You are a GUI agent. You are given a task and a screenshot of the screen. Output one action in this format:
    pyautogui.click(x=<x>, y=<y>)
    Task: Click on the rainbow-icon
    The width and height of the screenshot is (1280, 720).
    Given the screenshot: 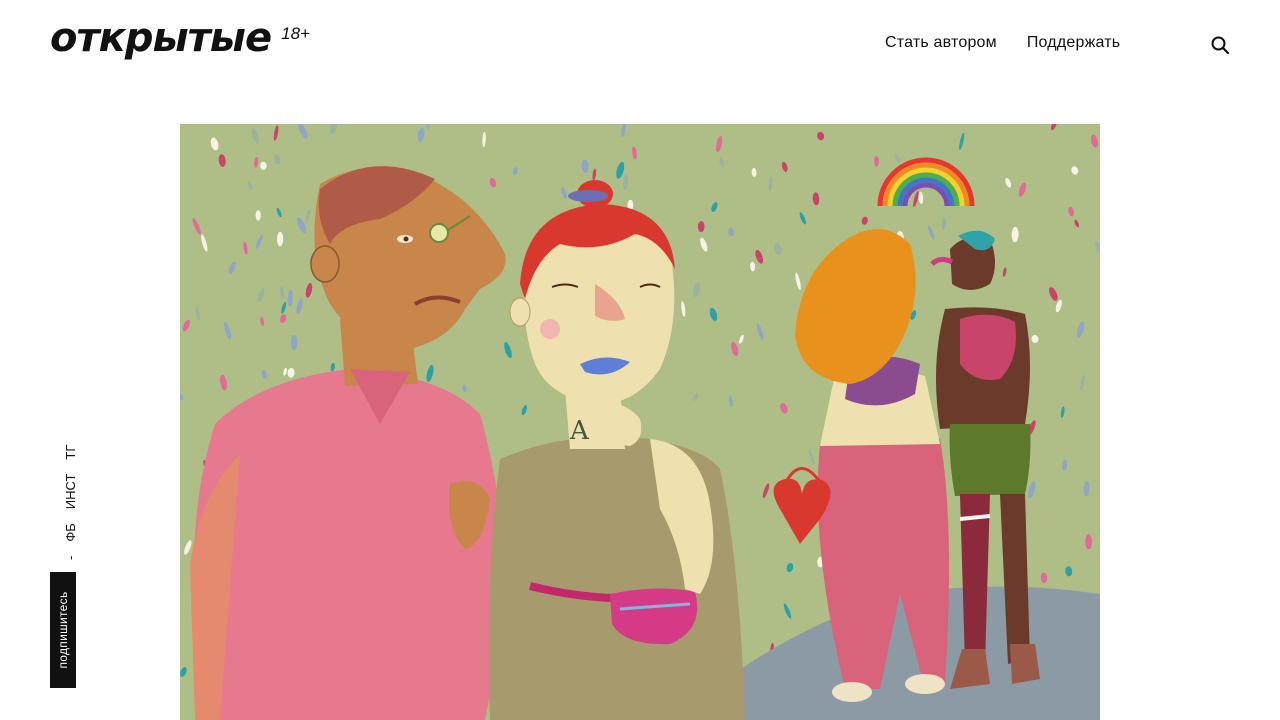 What is the action you would take?
    pyautogui.click(x=926, y=182)
    